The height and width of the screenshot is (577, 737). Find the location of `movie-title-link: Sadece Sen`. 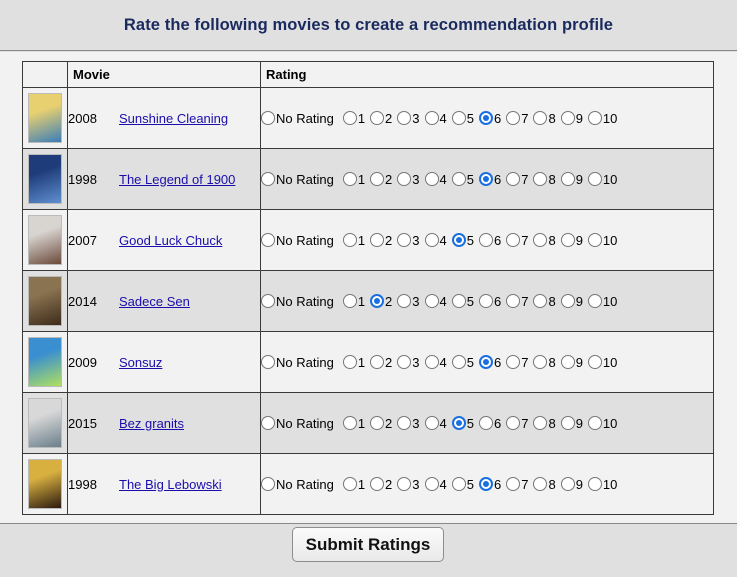

movie-title-link: Sadece Sen is located at coordinates (154, 301).